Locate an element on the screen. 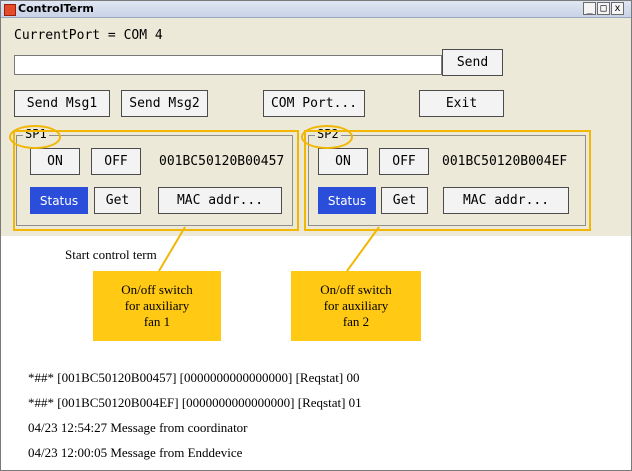  callout-pointers is located at coordinates (269, 249).